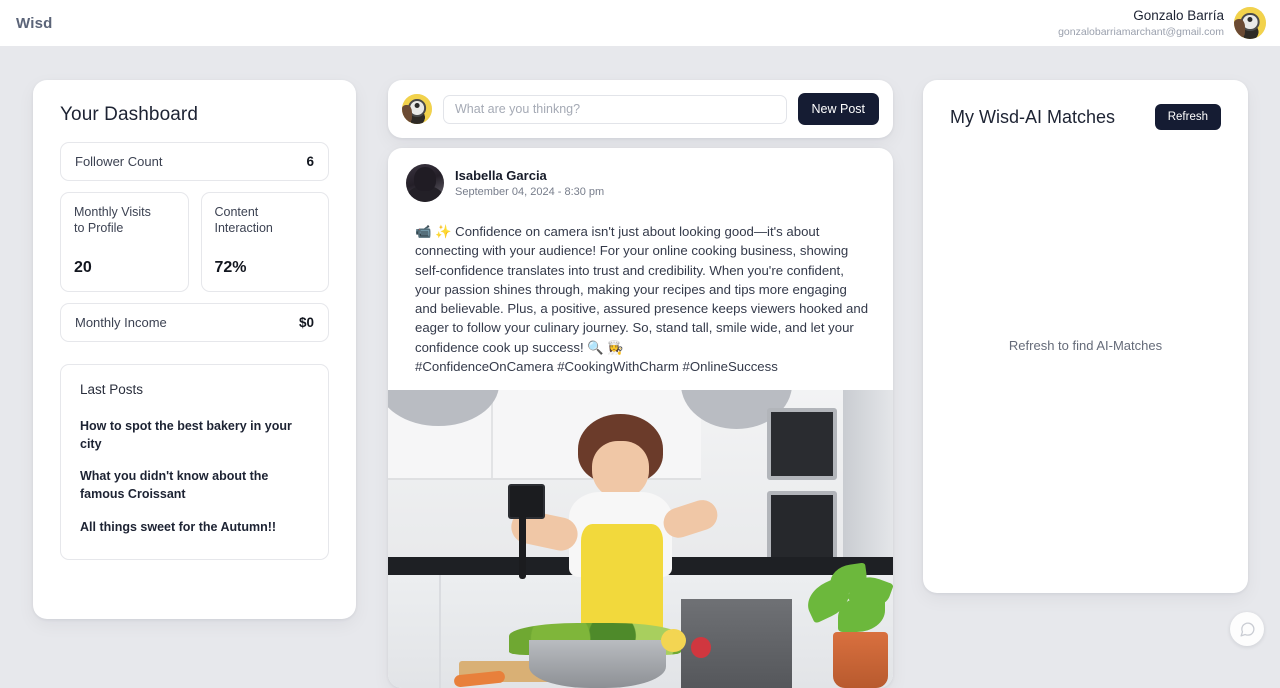 The image size is (1280, 688). I want to click on stat-label: Follower Count, so click(119, 161).